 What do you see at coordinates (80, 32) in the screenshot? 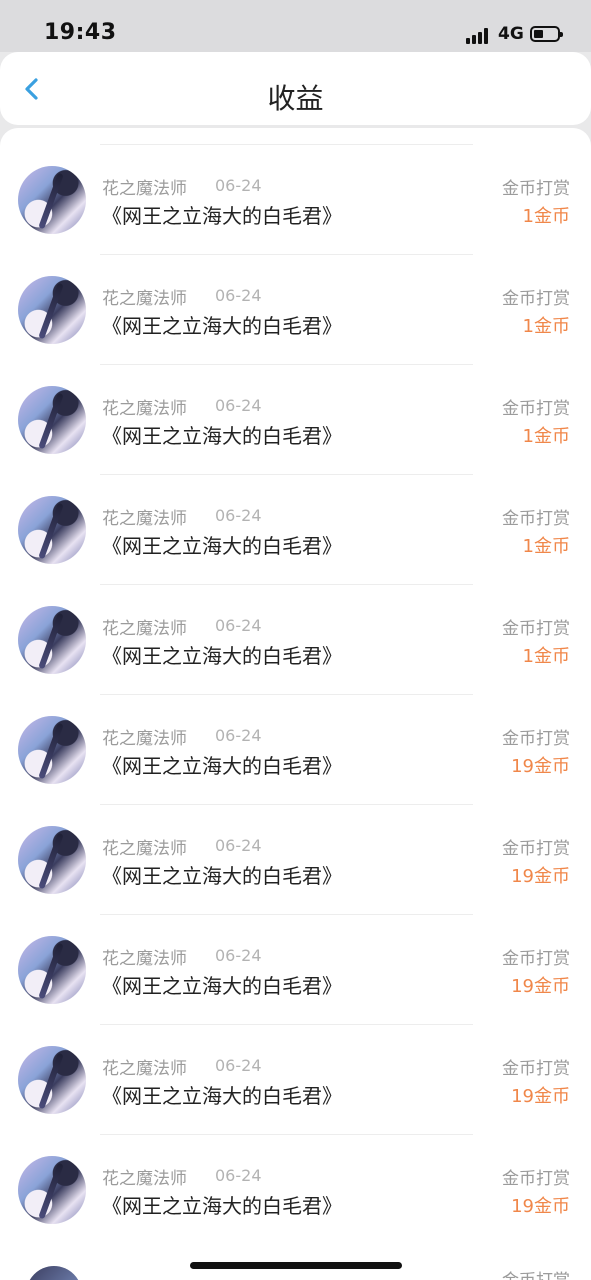
I see `status-time: 19:43` at bounding box center [80, 32].